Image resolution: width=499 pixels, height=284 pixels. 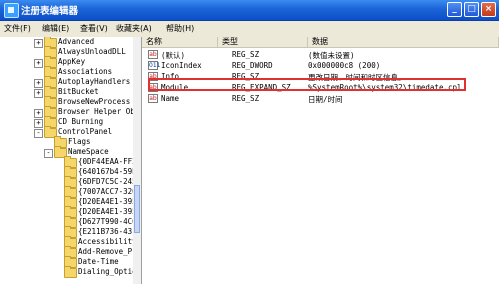 I want to click on tree-item-label: ControlPanel, so click(x=85, y=131).